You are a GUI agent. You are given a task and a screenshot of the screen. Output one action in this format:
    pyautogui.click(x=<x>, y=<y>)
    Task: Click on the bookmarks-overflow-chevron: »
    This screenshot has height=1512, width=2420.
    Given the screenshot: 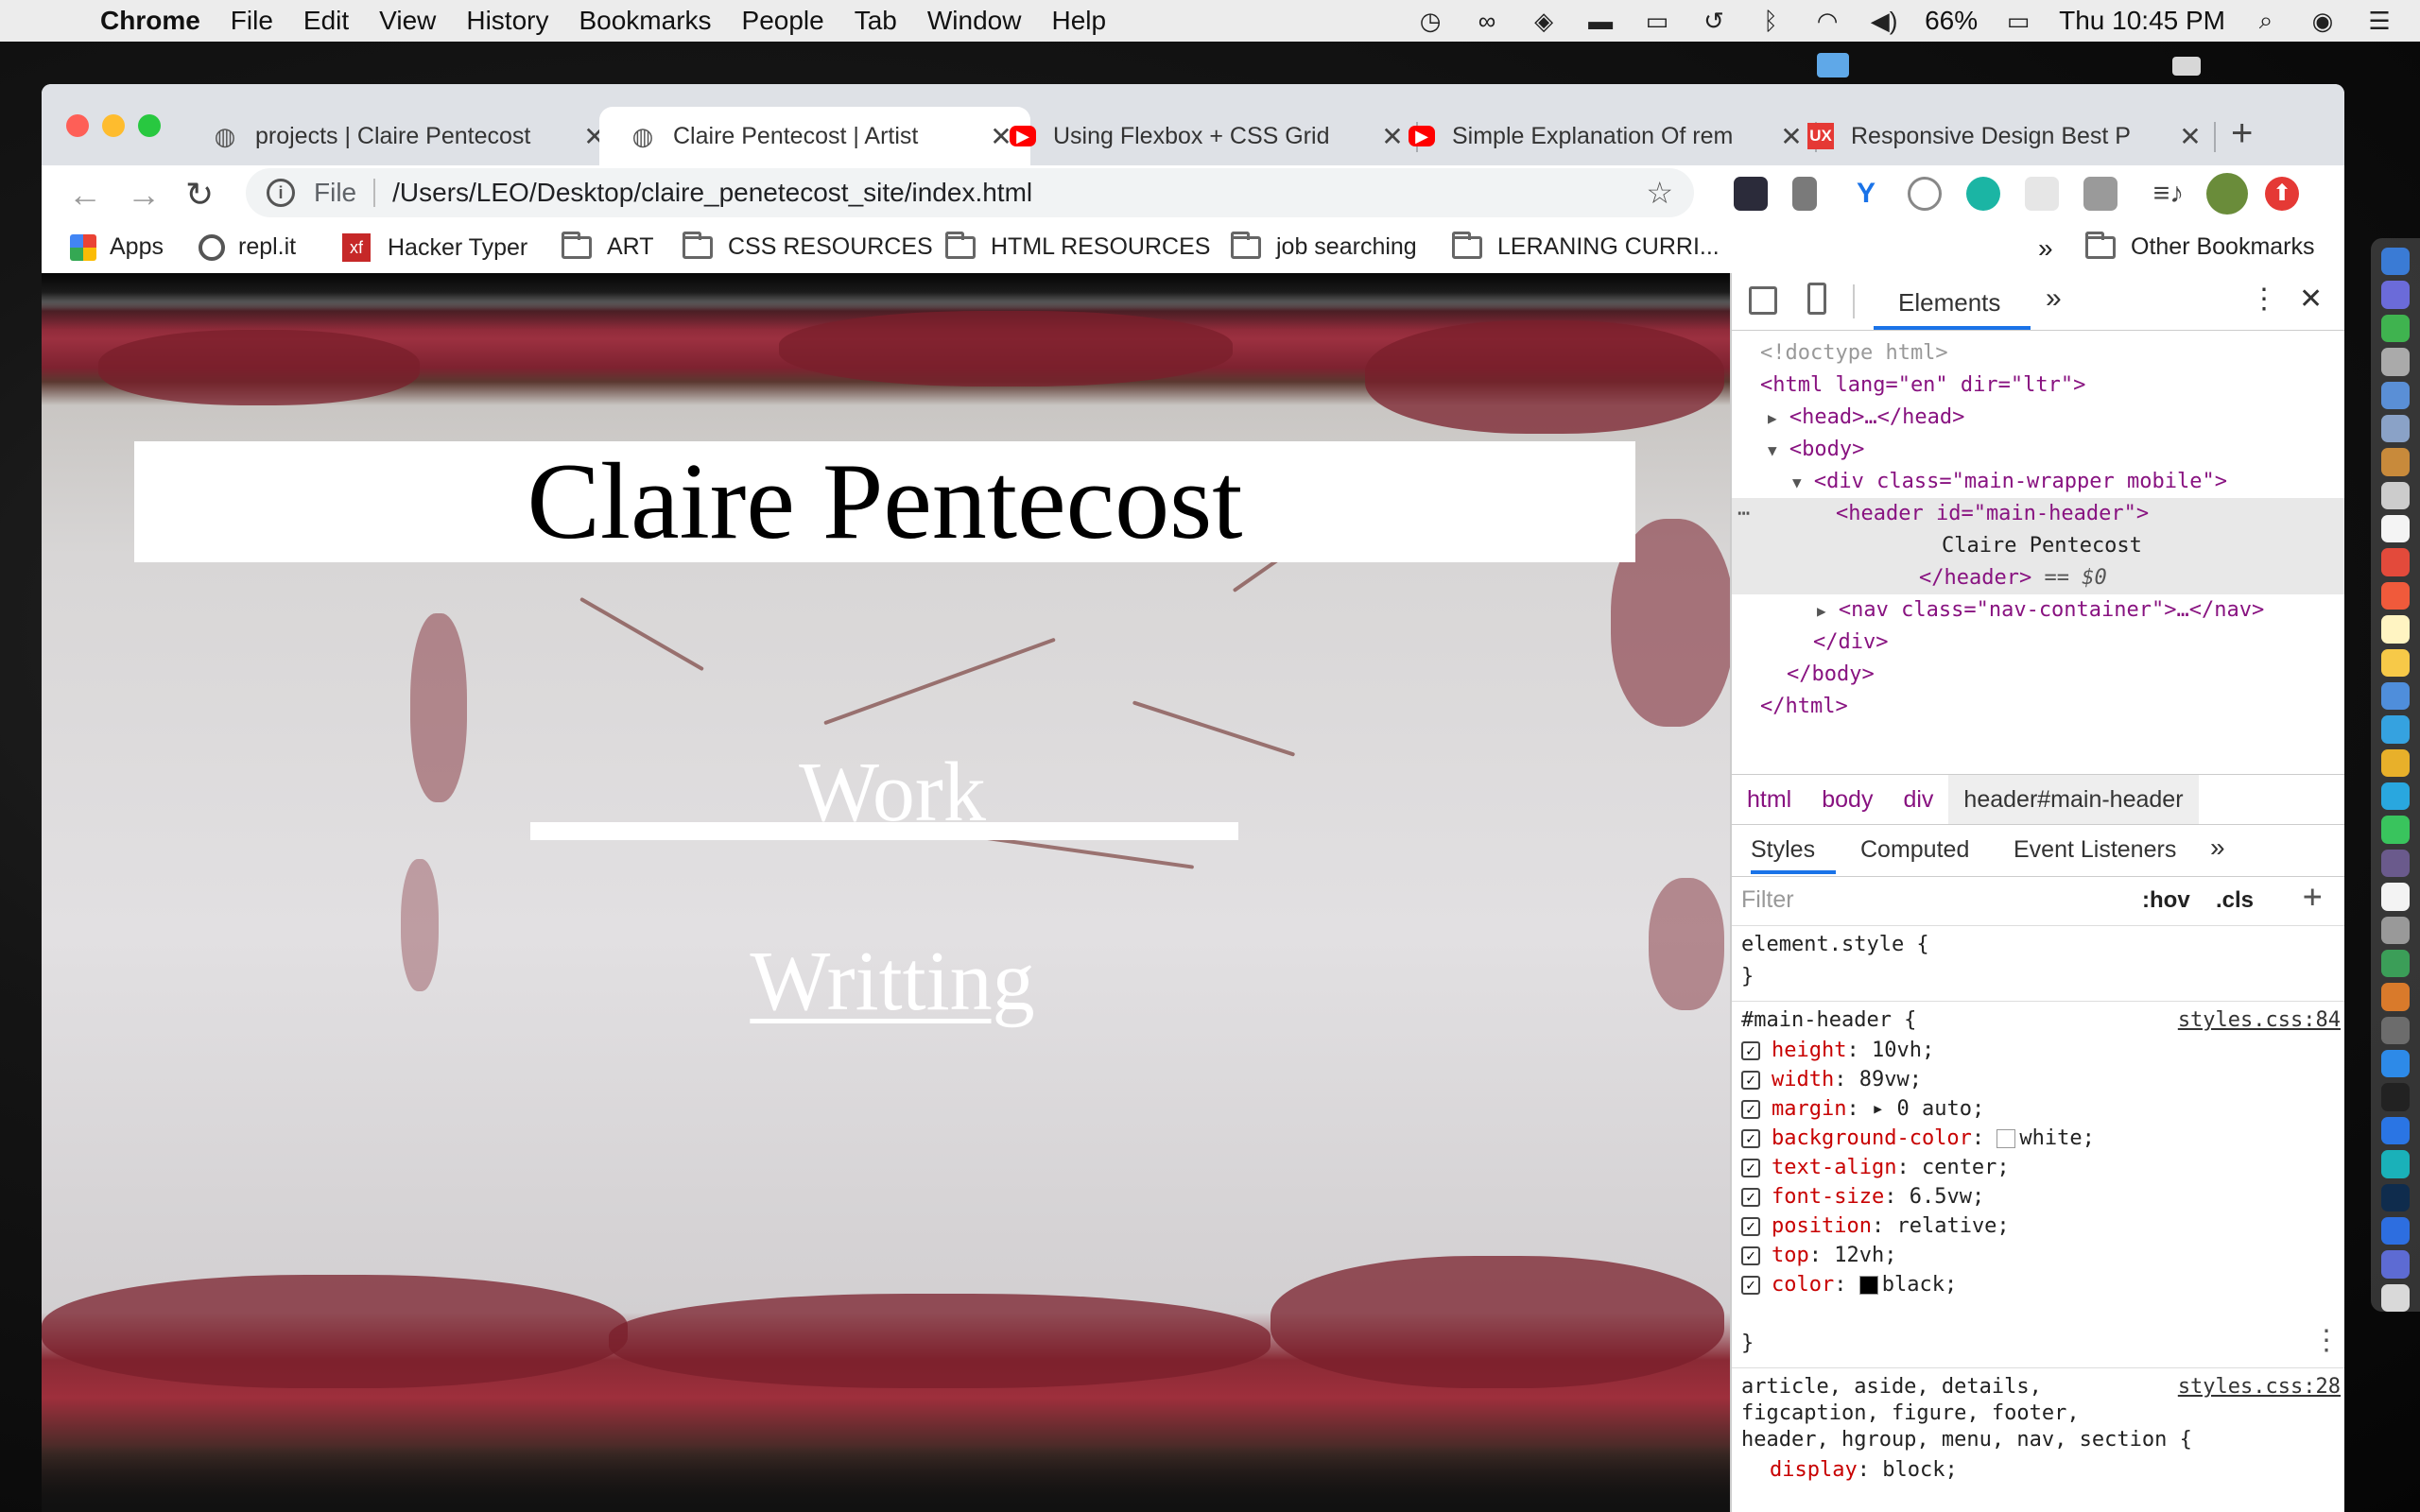 What is the action you would take?
    pyautogui.click(x=2045, y=248)
    